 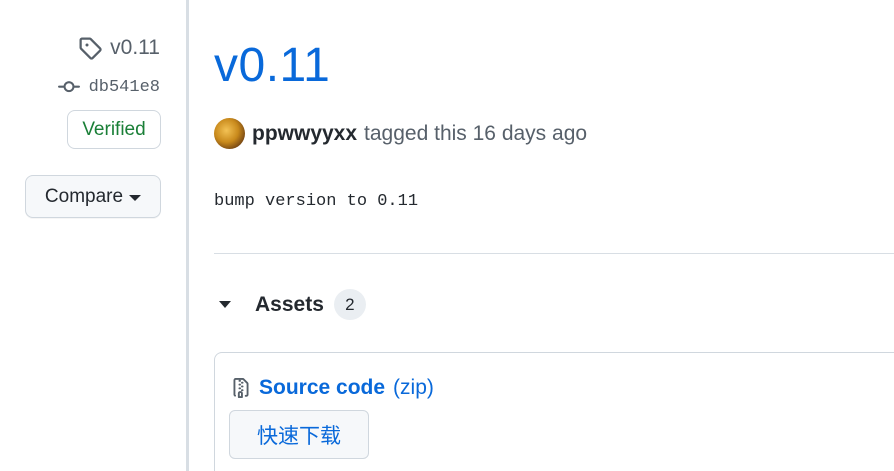 What do you see at coordinates (84, 196) in the screenshot?
I see `compare-label: Compare` at bounding box center [84, 196].